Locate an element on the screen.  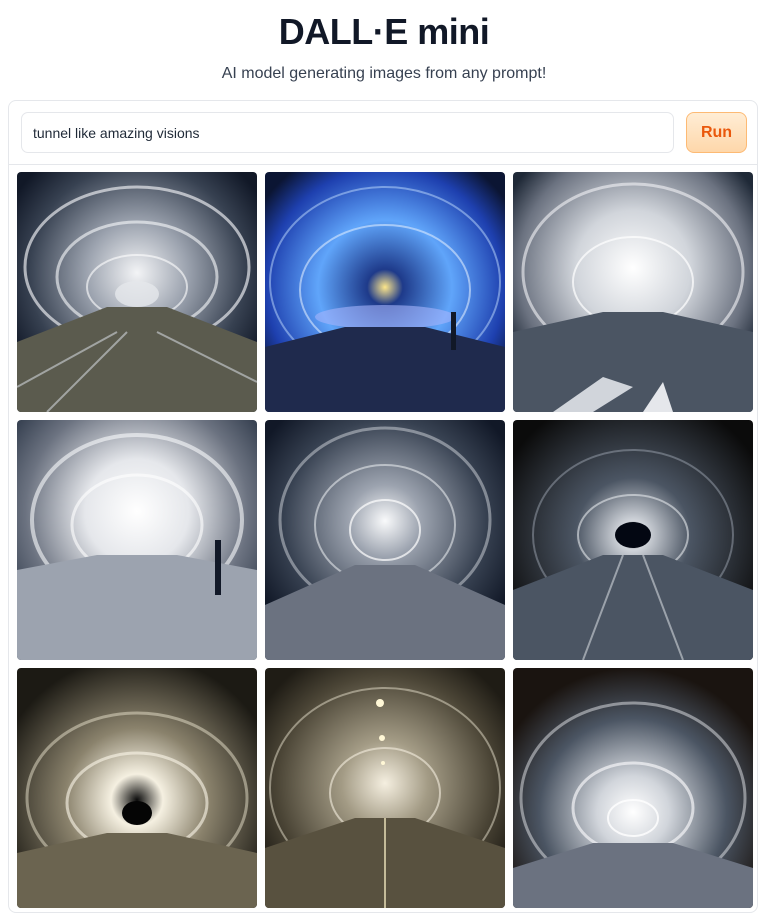
prompt-row: Run is located at coordinates (383, 133).